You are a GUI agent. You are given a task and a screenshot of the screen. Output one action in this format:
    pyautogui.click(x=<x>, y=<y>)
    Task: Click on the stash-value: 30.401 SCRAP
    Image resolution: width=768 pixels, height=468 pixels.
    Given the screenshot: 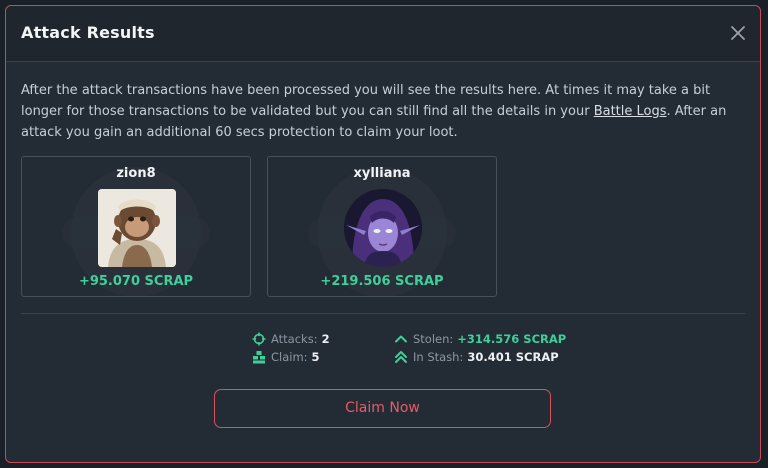 What is the action you would take?
    pyautogui.click(x=513, y=357)
    